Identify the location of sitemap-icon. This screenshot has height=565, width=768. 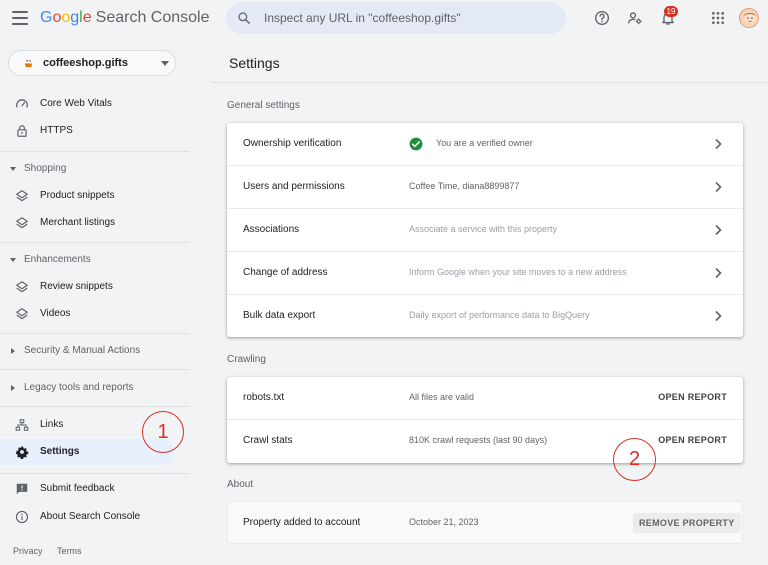
(22, 425).